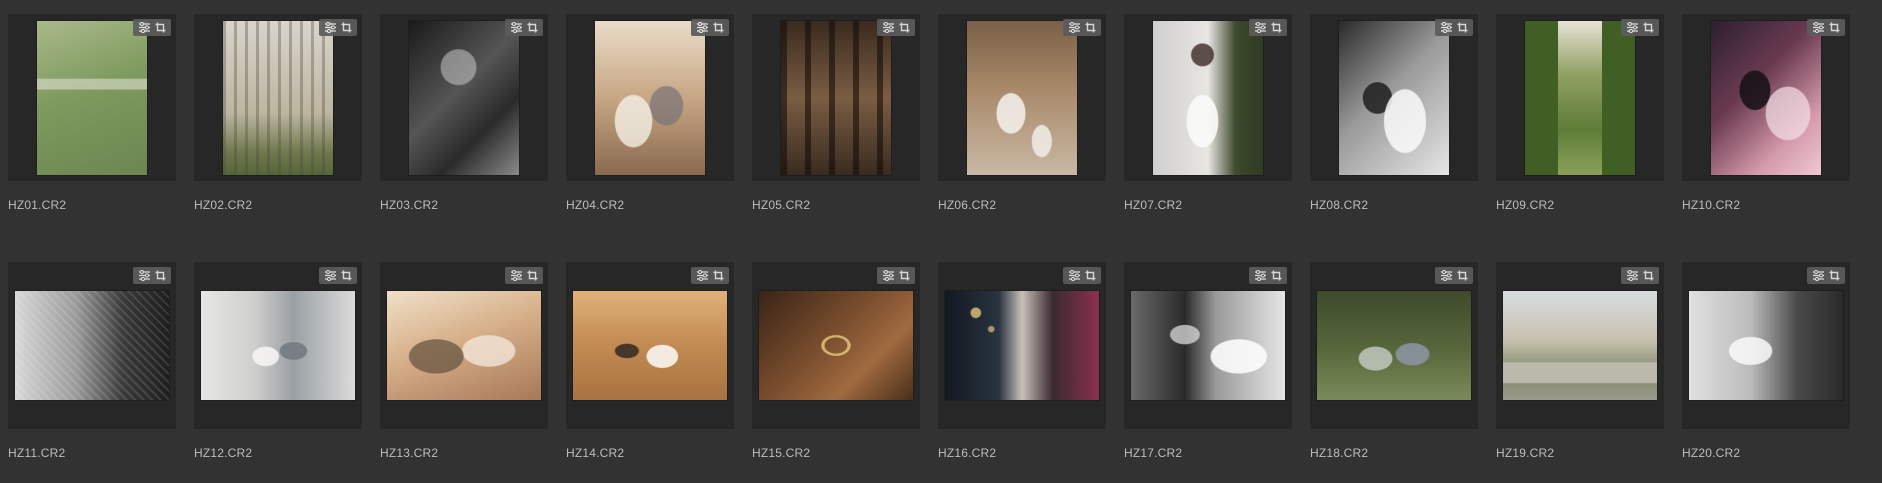  Describe the element at coordinates (967, 205) in the screenshot. I see `filename-label: HZ06.CR2` at that location.